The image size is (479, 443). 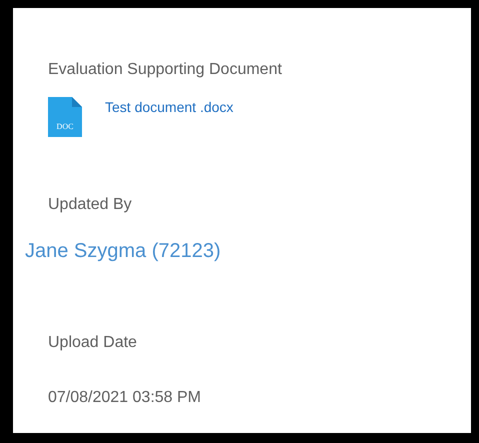 What do you see at coordinates (92, 343) in the screenshot?
I see `field-label: Upload Date` at bounding box center [92, 343].